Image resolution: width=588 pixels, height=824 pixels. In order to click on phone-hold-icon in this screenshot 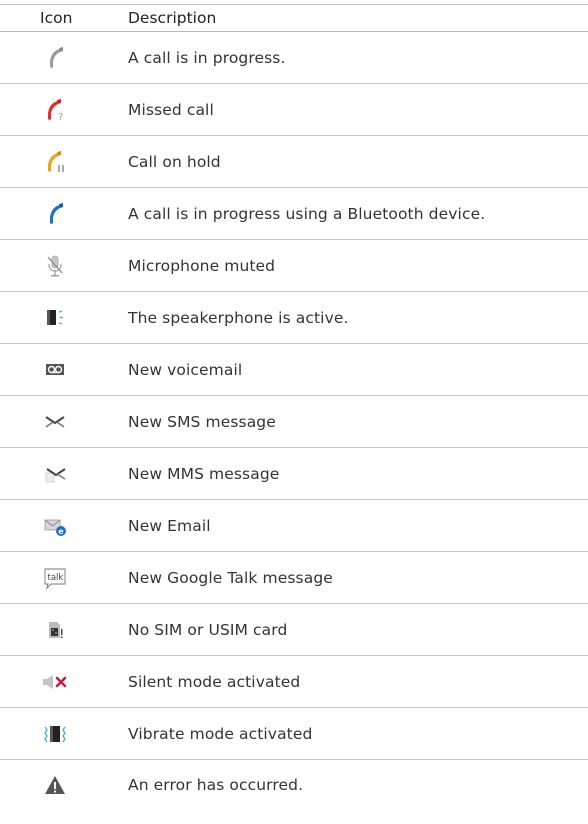, I will do `click(55, 162)`.